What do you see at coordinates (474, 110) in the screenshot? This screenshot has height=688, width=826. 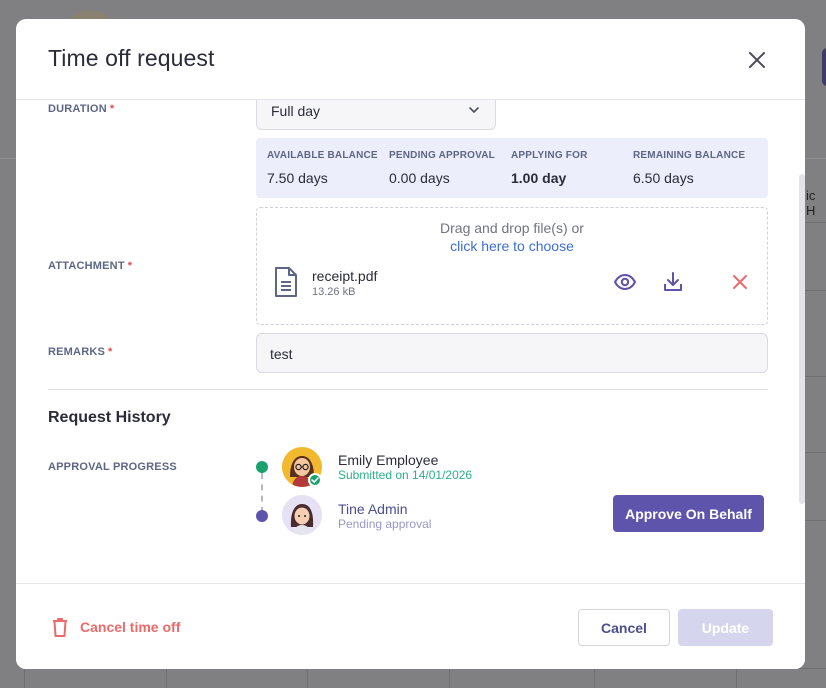 I see `chevron-down-icon` at bounding box center [474, 110].